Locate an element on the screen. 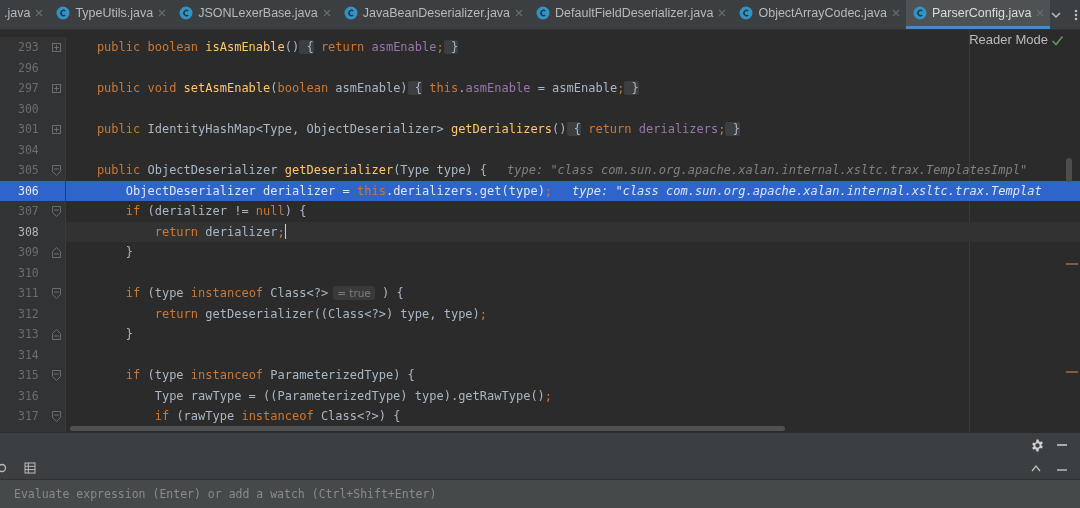 This screenshot has width=1080, height=508. code-token: setAsmEnable is located at coordinates (226, 88).